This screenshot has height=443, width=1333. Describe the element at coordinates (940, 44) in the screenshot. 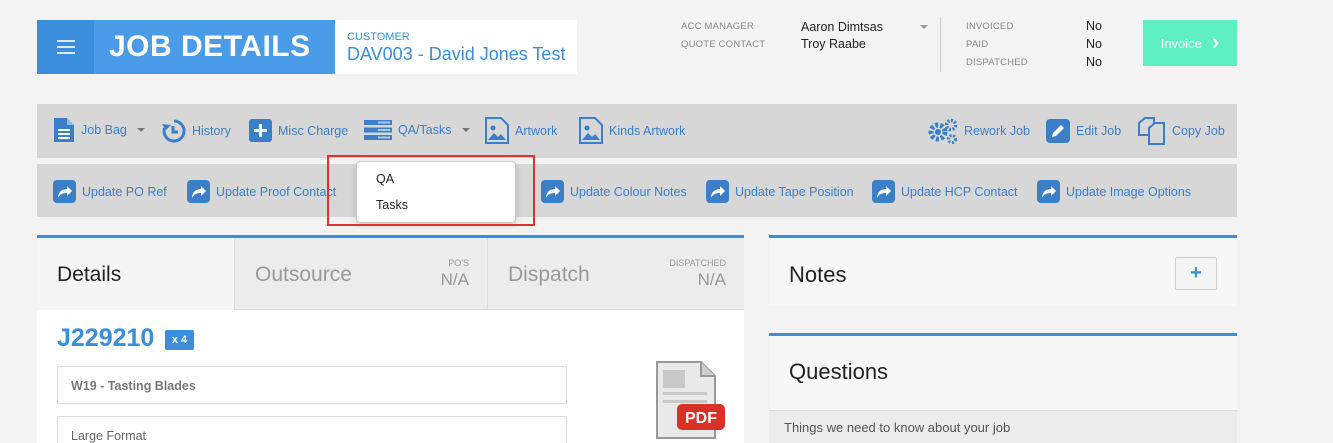

I see `header-divider` at that location.